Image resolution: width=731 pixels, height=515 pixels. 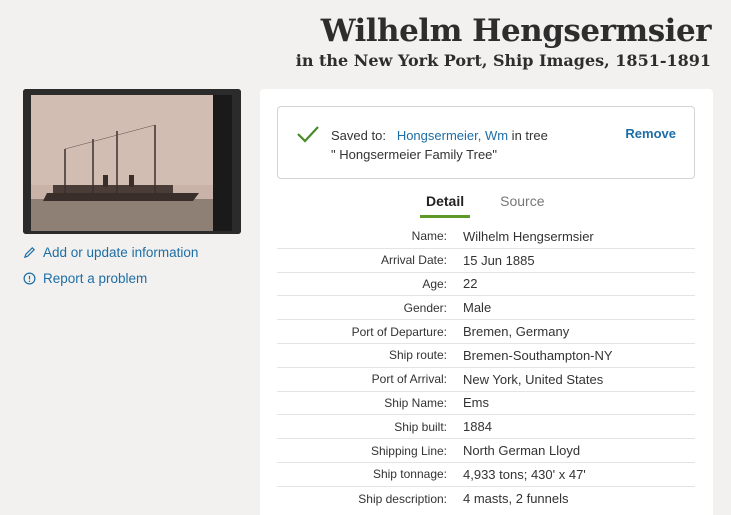 I want to click on detail-value: Bremen, Germany, so click(x=516, y=332).